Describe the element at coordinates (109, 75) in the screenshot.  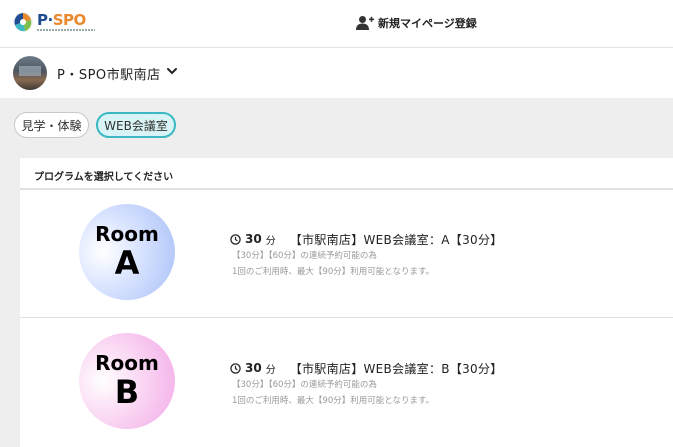
I see `store-name: P・SPO市駅南店` at that location.